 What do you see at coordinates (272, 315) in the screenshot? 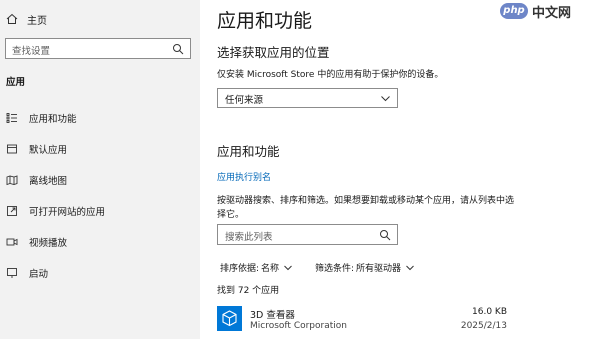
I see `app-name: 3D 查看器` at bounding box center [272, 315].